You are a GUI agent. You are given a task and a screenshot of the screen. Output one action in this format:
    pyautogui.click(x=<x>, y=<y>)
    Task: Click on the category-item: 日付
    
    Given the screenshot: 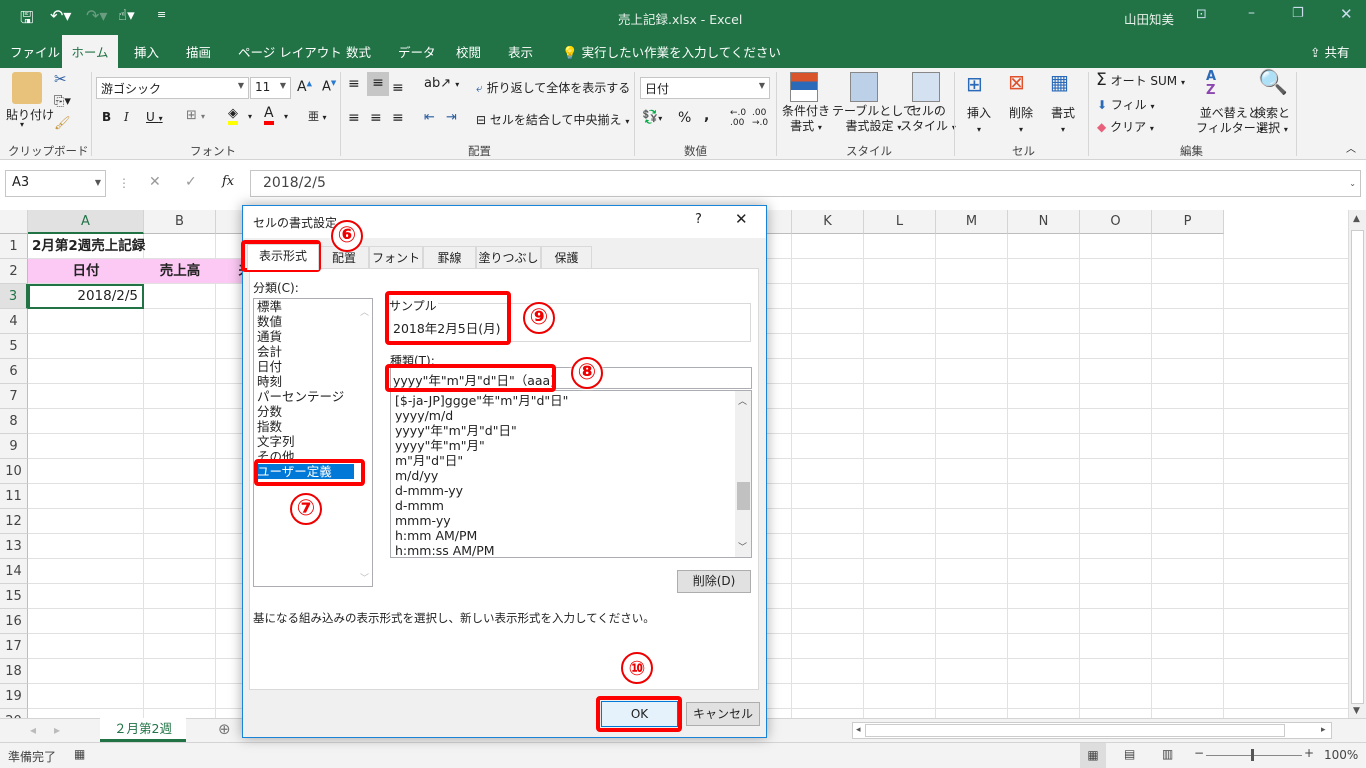 What is the action you would take?
    pyautogui.click(x=313, y=366)
    